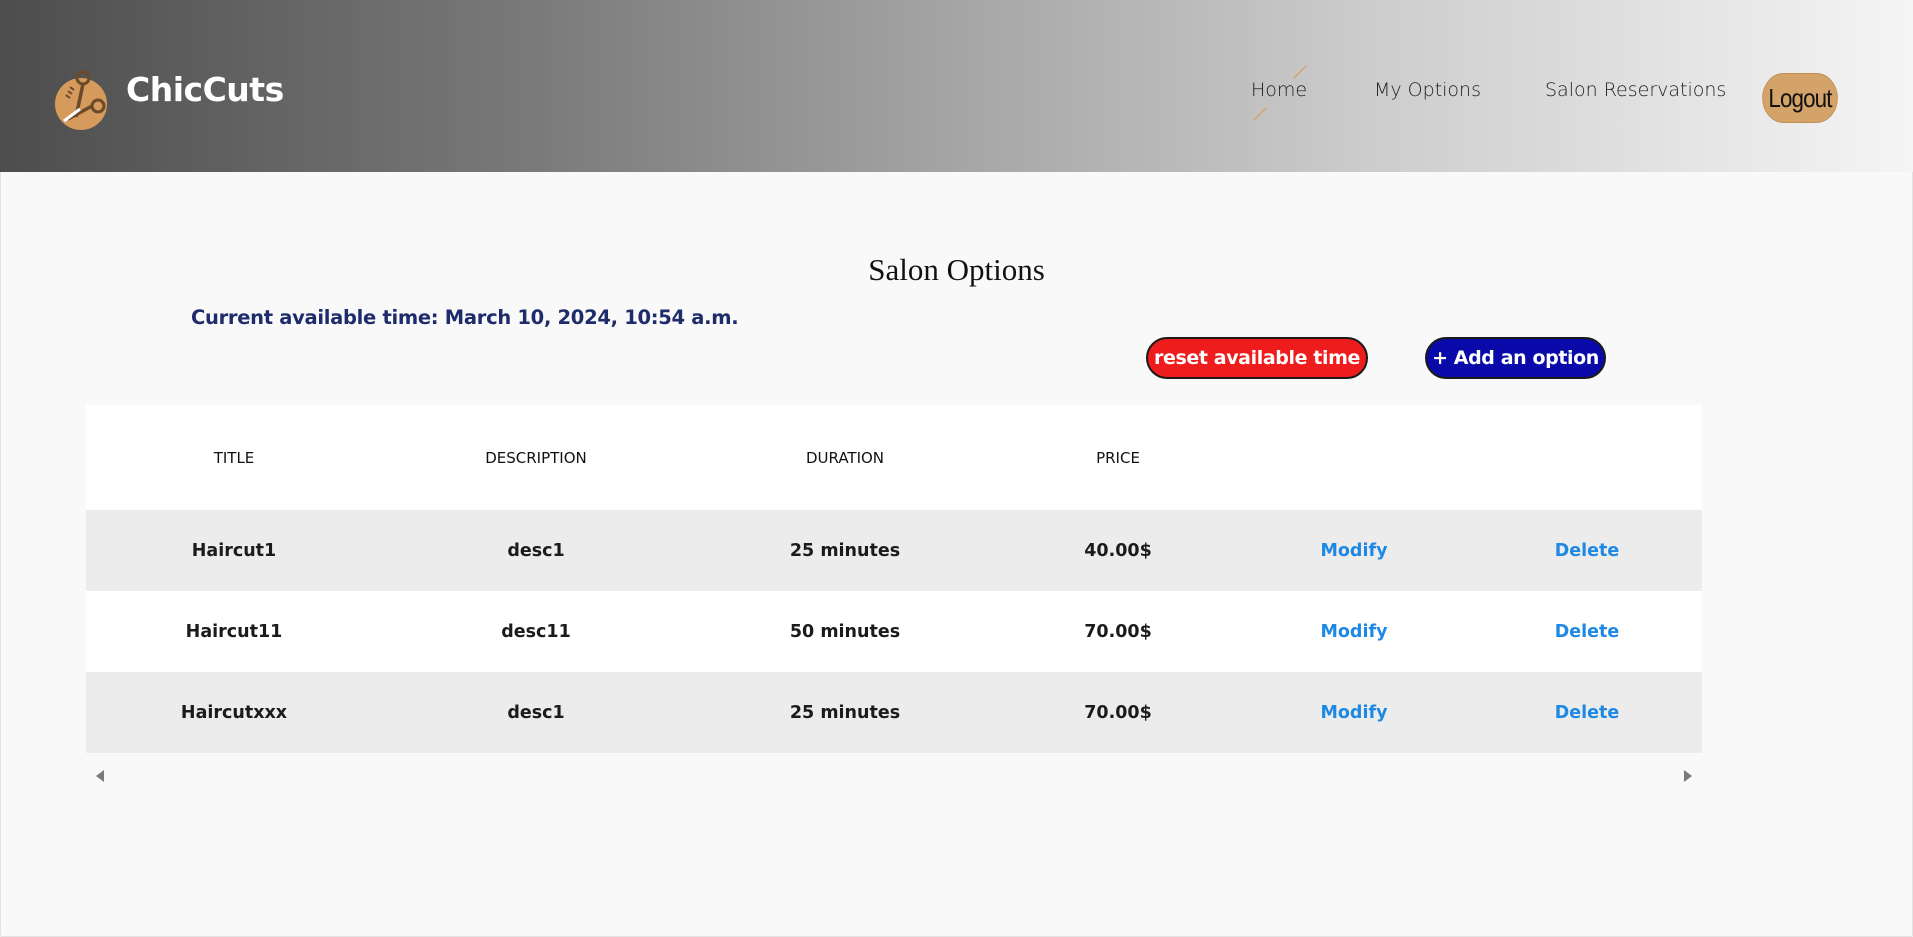 The width and height of the screenshot is (1913, 937). What do you see at coordinates (1427, 90) in the screenshot?
I see `nav-my-options: My Options` at bounding box center [1427, 90].